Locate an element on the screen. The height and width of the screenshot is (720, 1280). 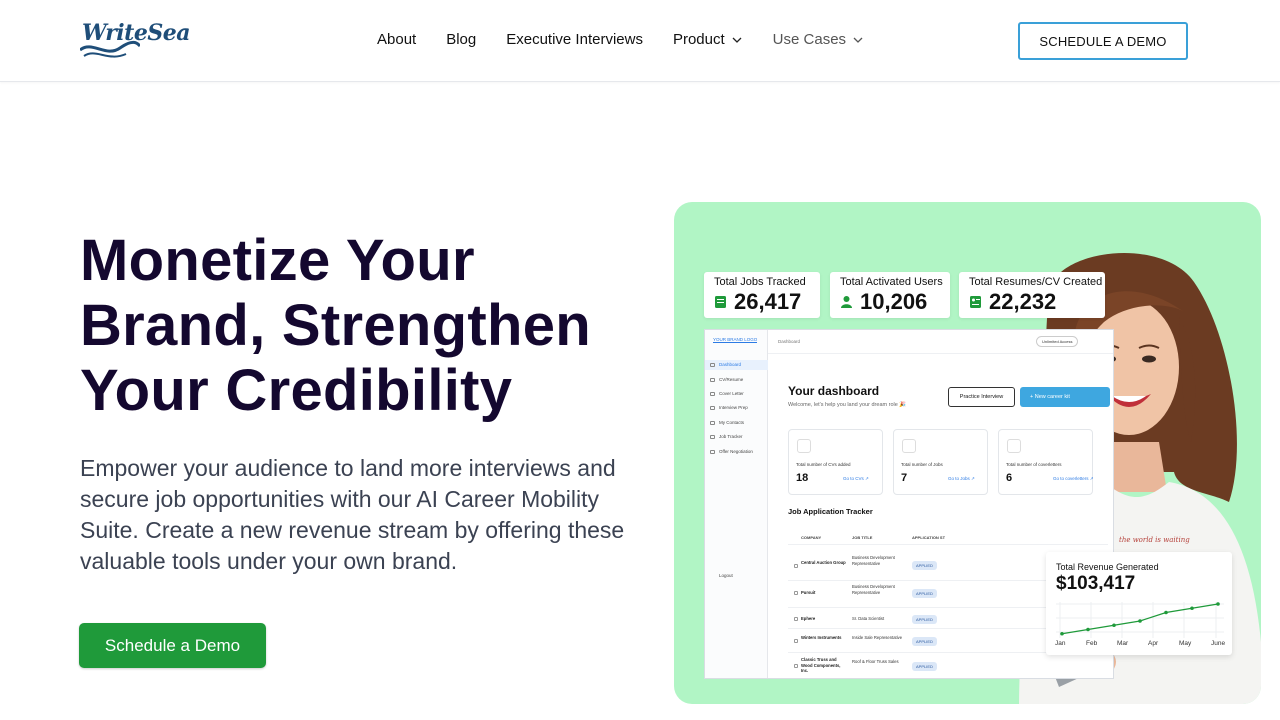
stat-jobs-tracked: Total Jobs Tracked 26,417 is located at coordinates (762, 295).